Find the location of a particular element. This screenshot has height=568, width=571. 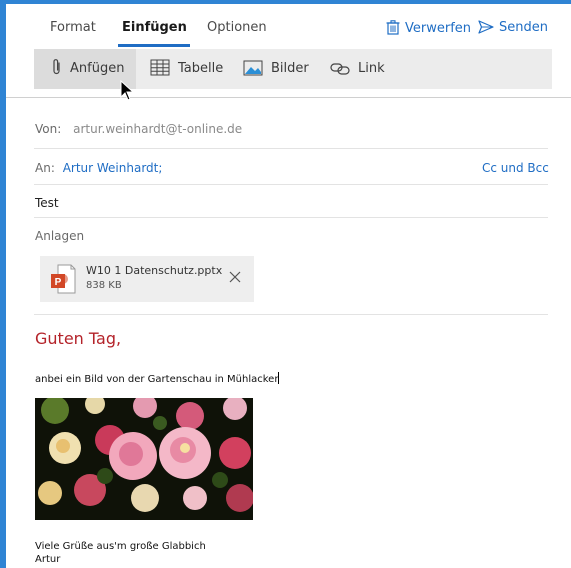

attachments-separator is located at coordinates (291, 314).